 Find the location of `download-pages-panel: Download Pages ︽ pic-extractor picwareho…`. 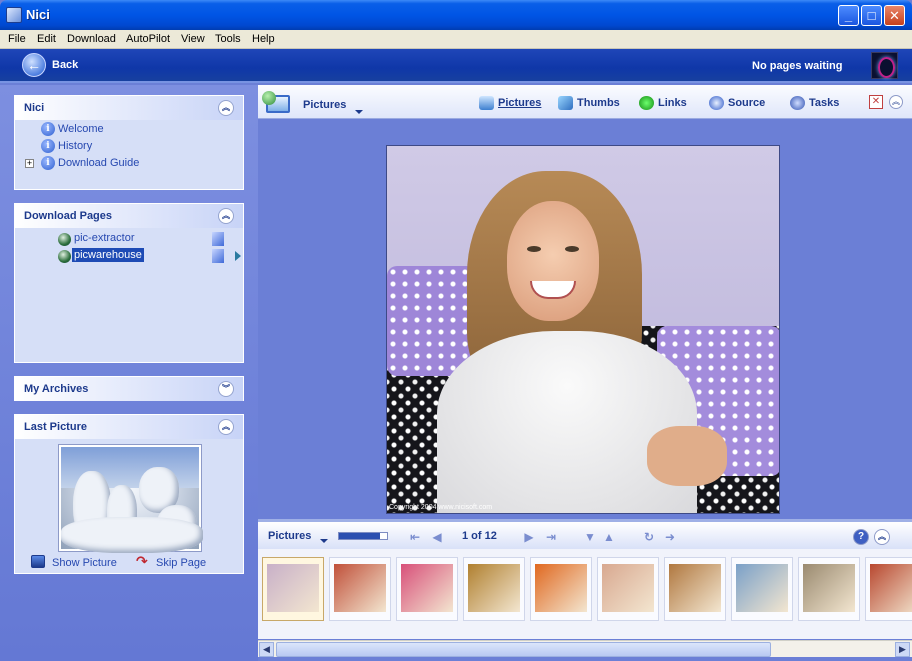

download-pages-panel: Download Pages ︽ pic-extractor picwareho… is located at coordinates (129, 283).